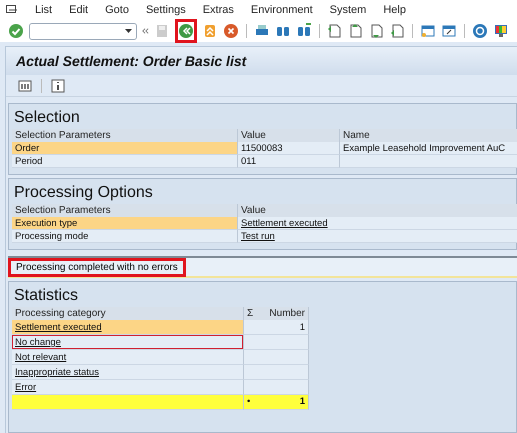 This screenshot has height=433, width=517. What do you see at coordinates (289, 161) in the screenshot?
I see `table-cell: 011` at bounding box center [289, 161].